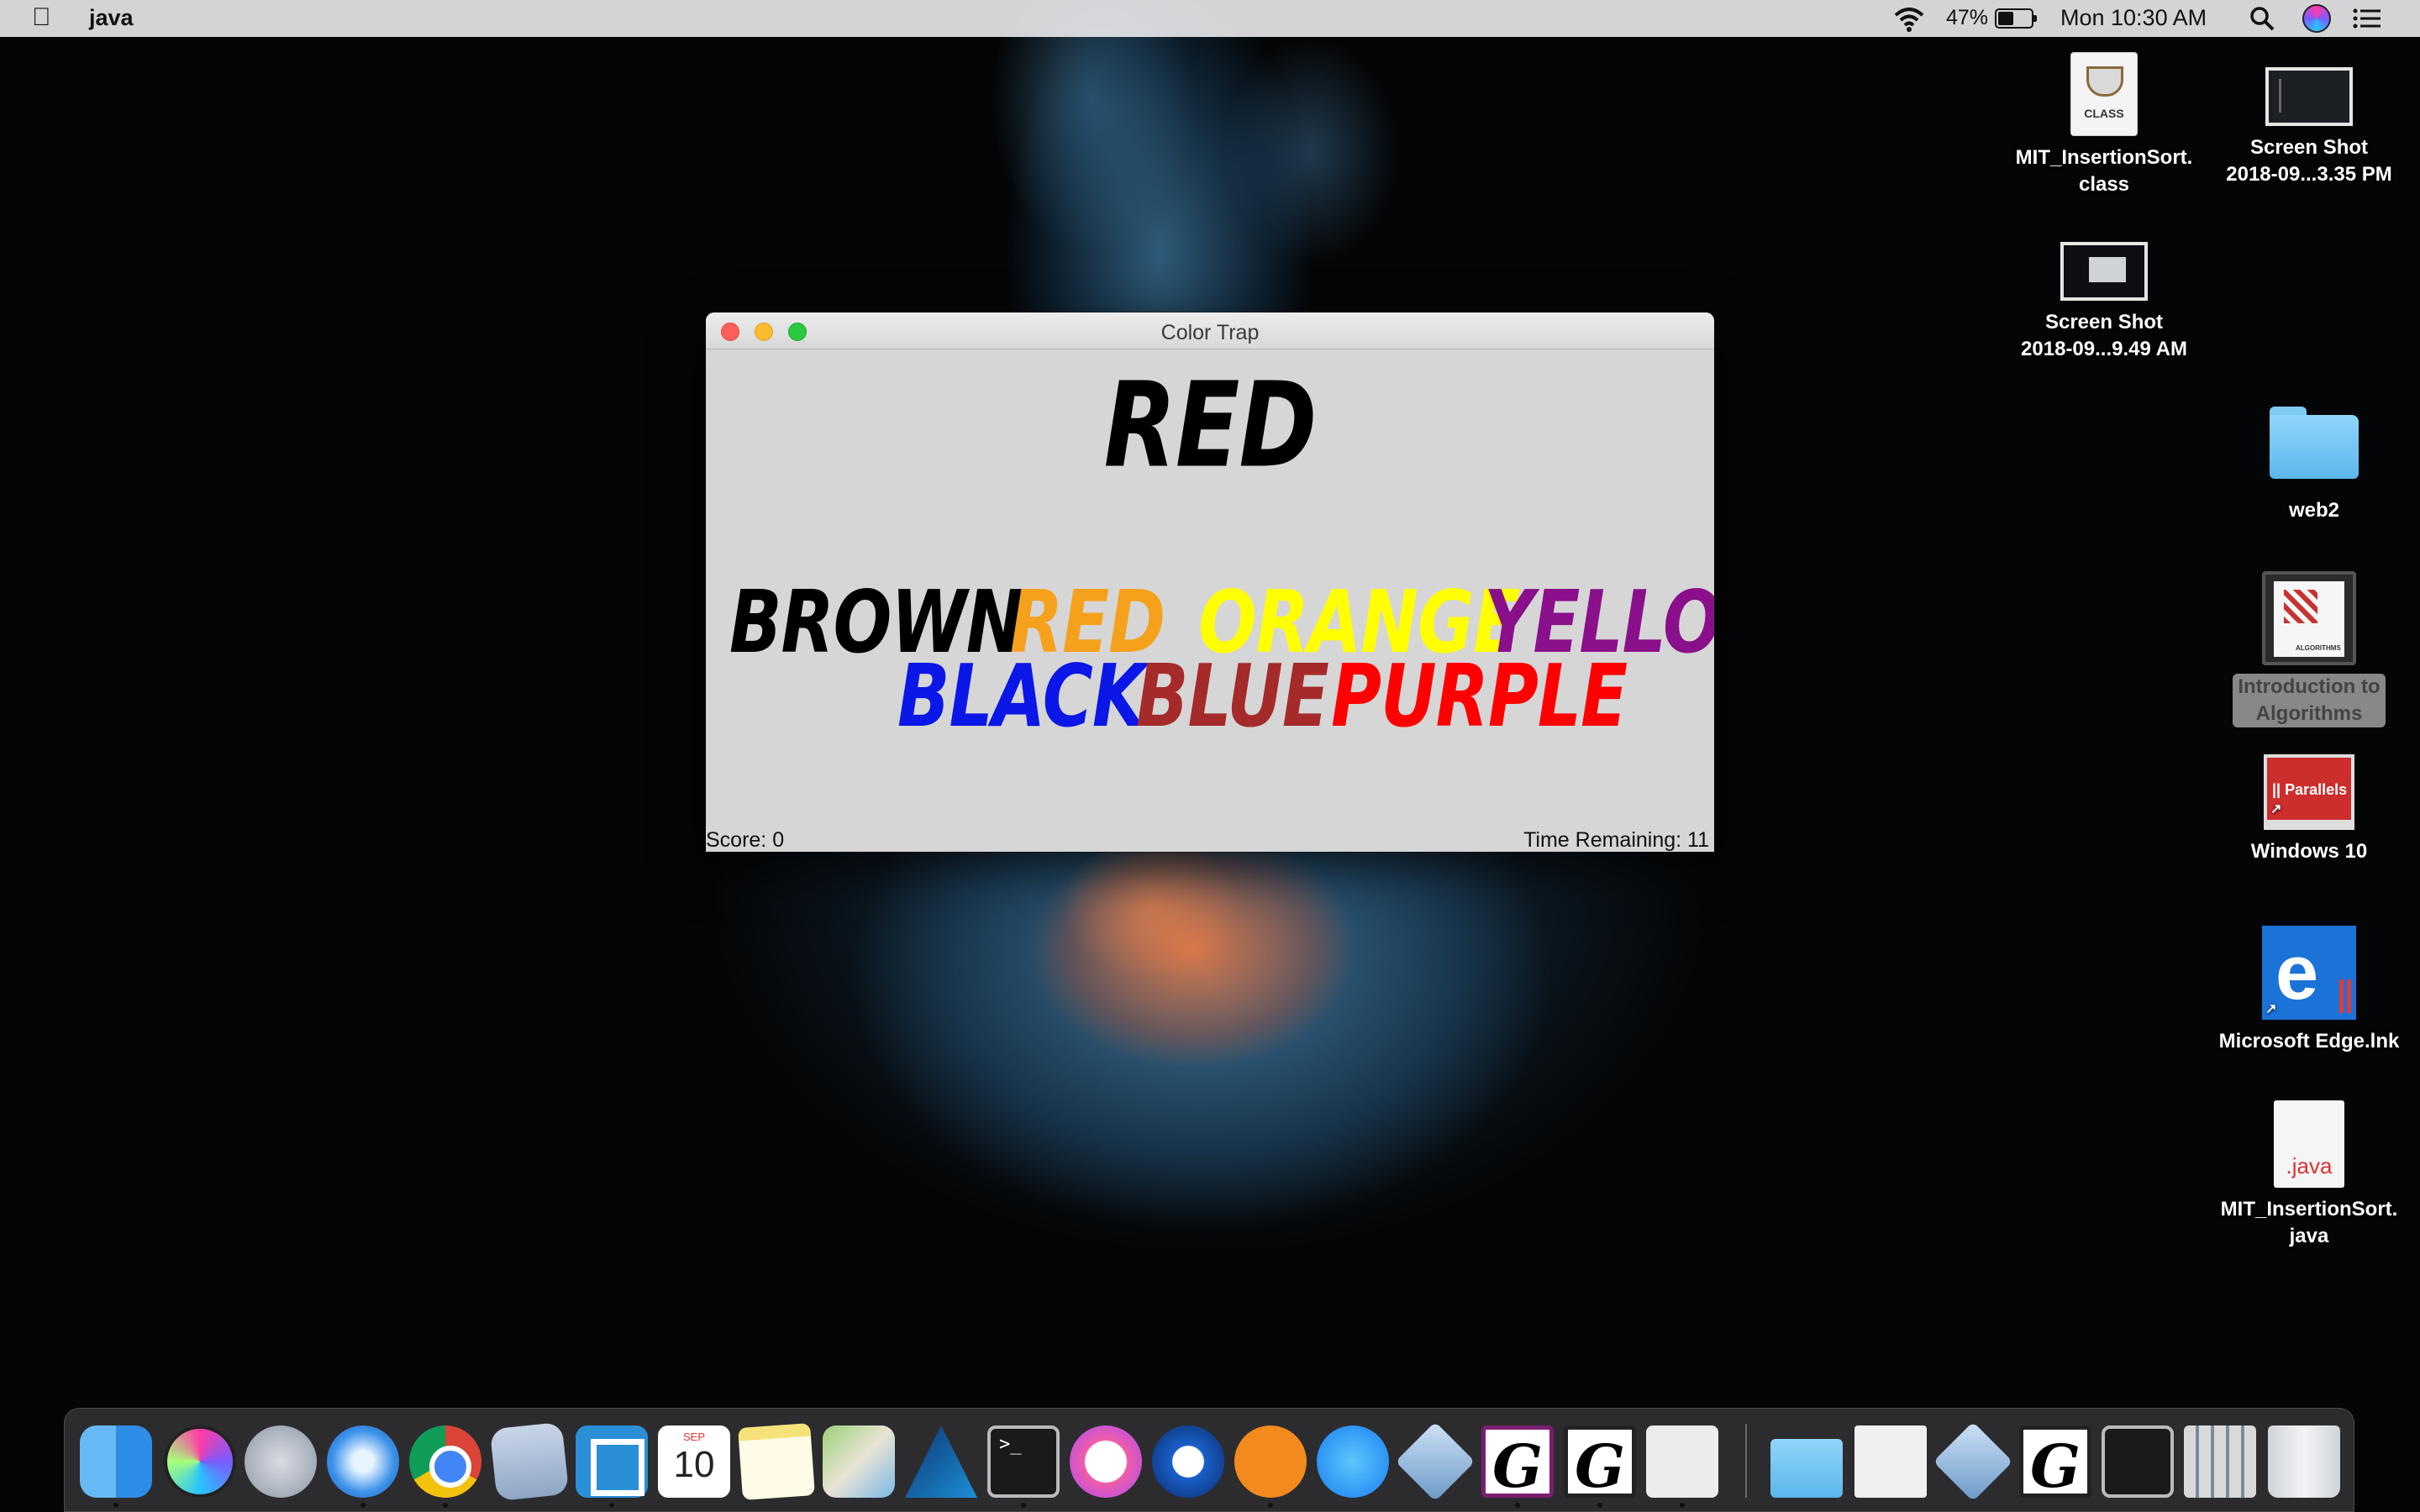  Describe the element at coordinates (2104, 94) in the screenshot. I see `java-class-file-icon: CLASS` at that location.